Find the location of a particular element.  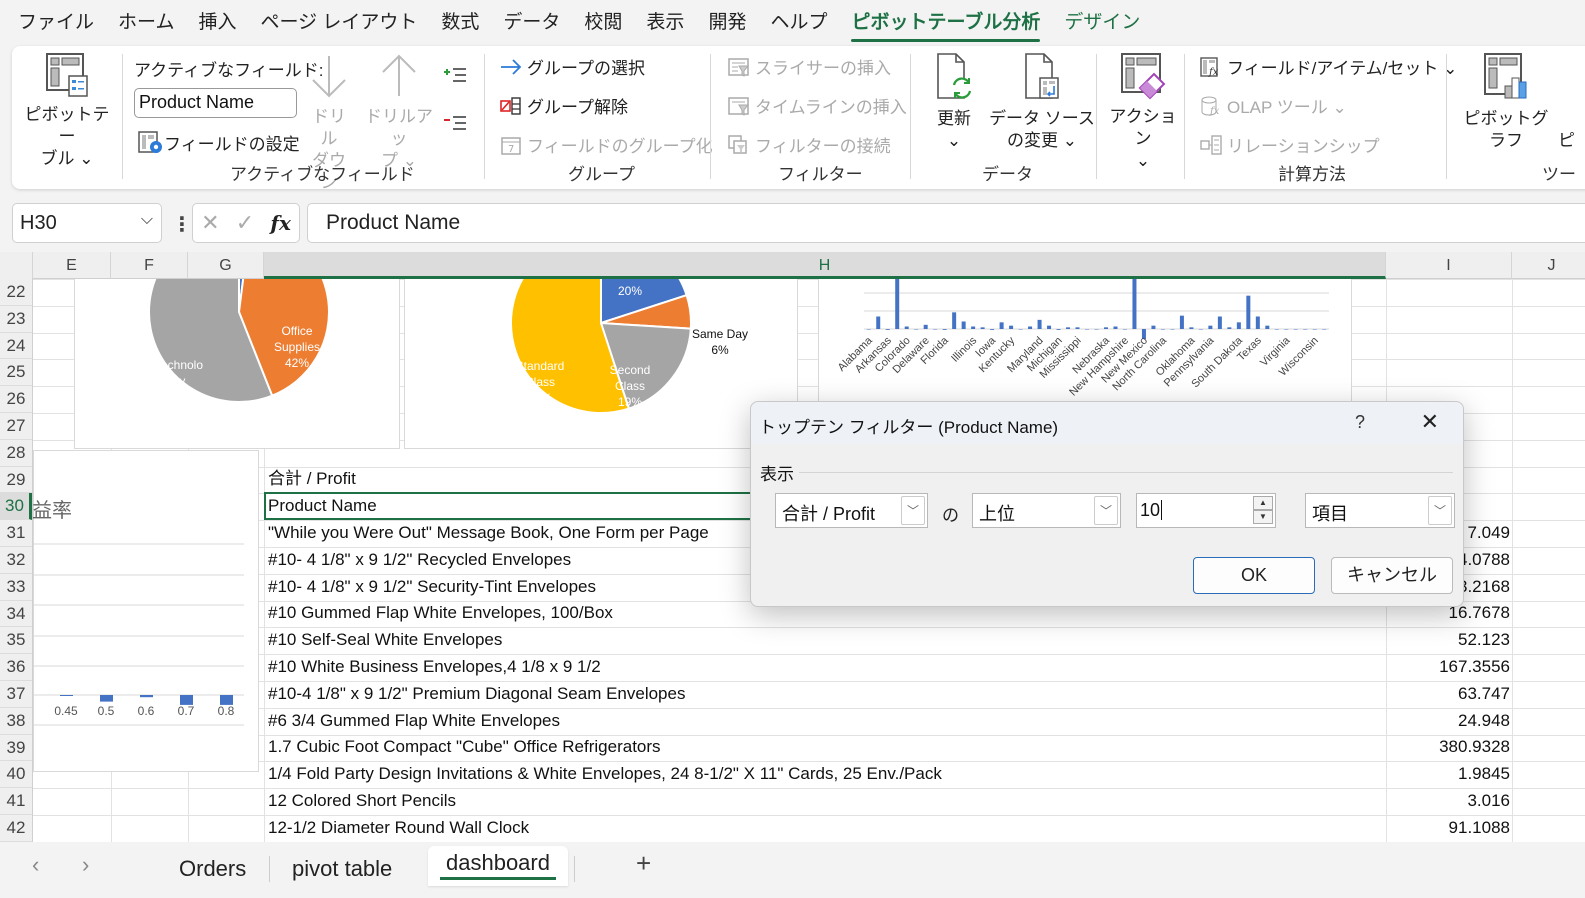

bar-oregon is located at coordinates (1200, 329).